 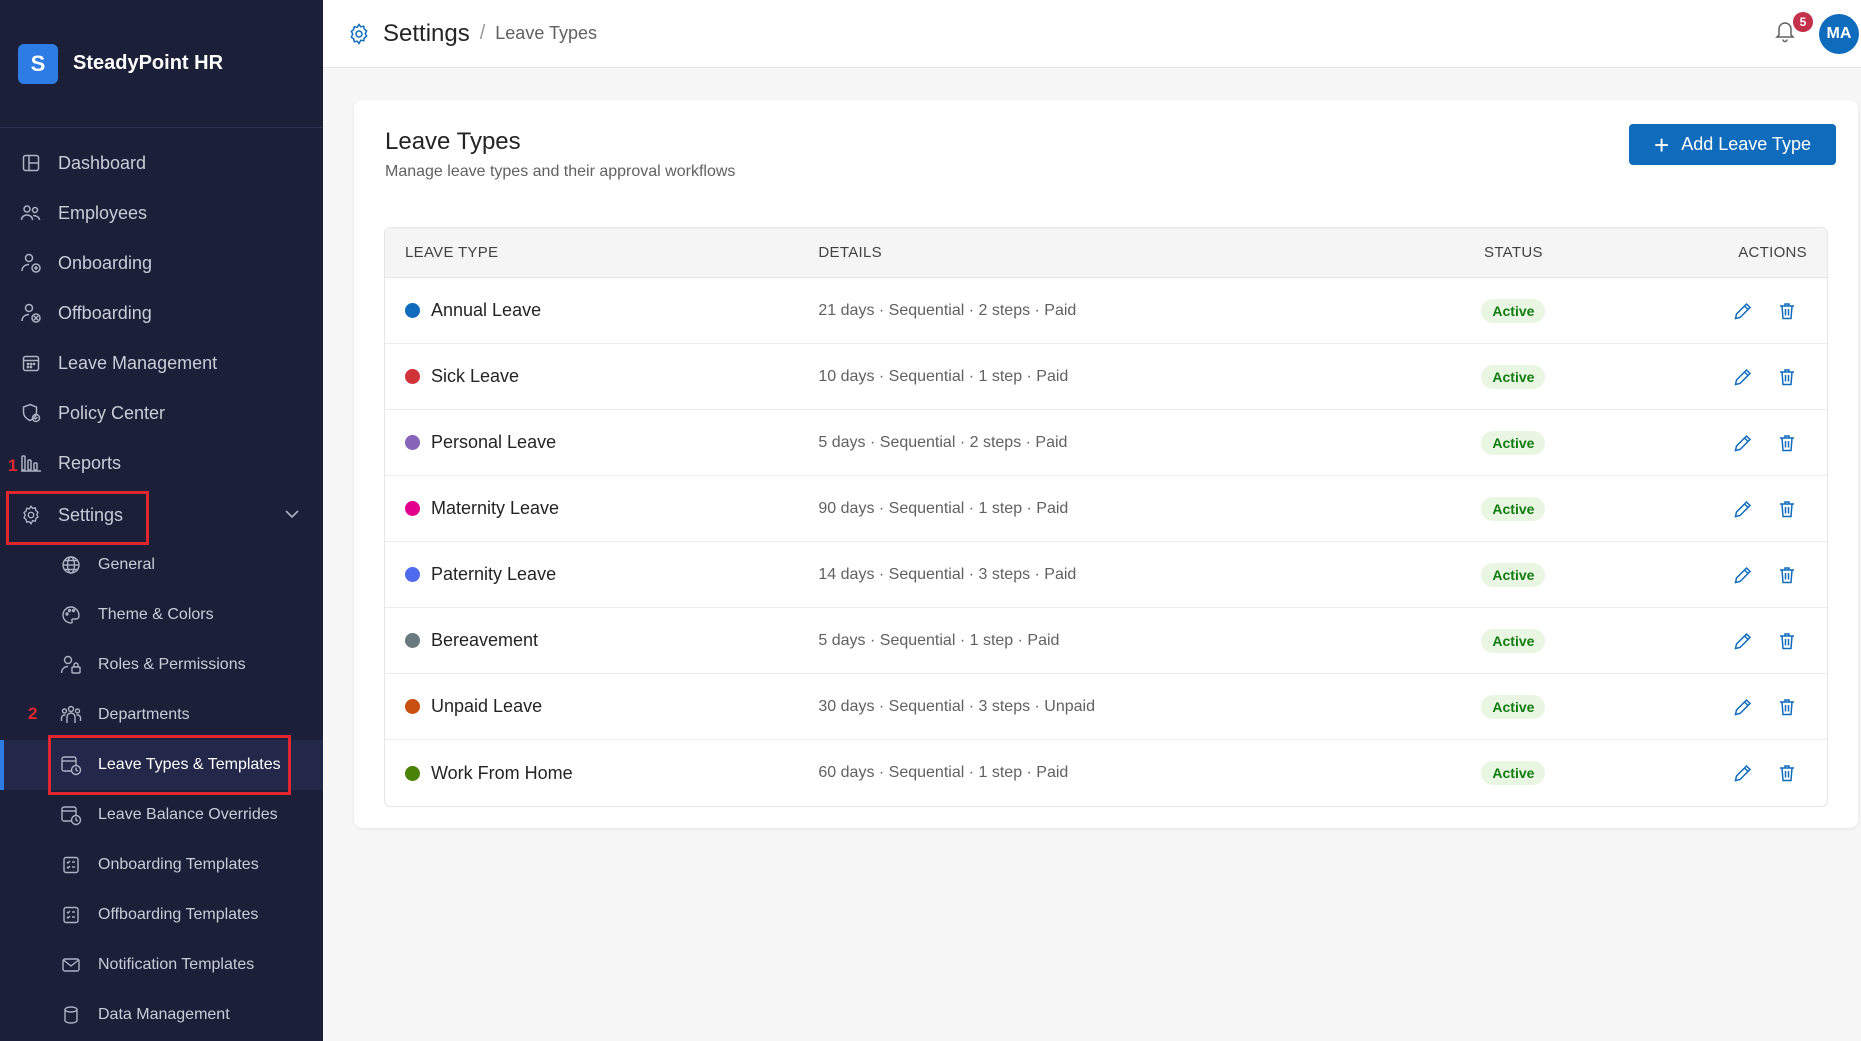 I want to click on sidebar-subitem-onboarding-templates: Onboarding Templates, so click(x=161, y=865).